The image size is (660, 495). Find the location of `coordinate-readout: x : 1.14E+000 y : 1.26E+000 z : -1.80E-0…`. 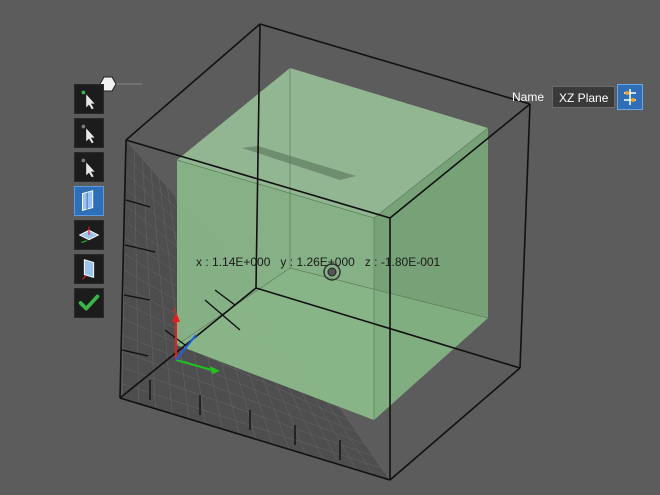

coordinate-readout: x : 1.14E+000 y : 1.26E+000 z : -1.80E-0… is located at coordinates (318, 262).